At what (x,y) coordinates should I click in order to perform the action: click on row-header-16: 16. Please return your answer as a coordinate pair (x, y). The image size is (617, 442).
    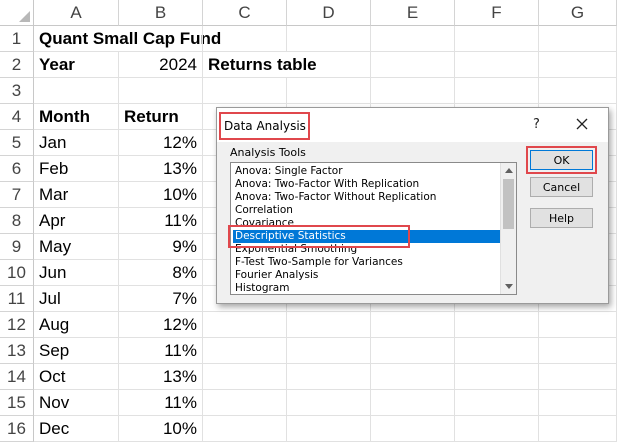
    Looking at the image, I should click on (17, 429).